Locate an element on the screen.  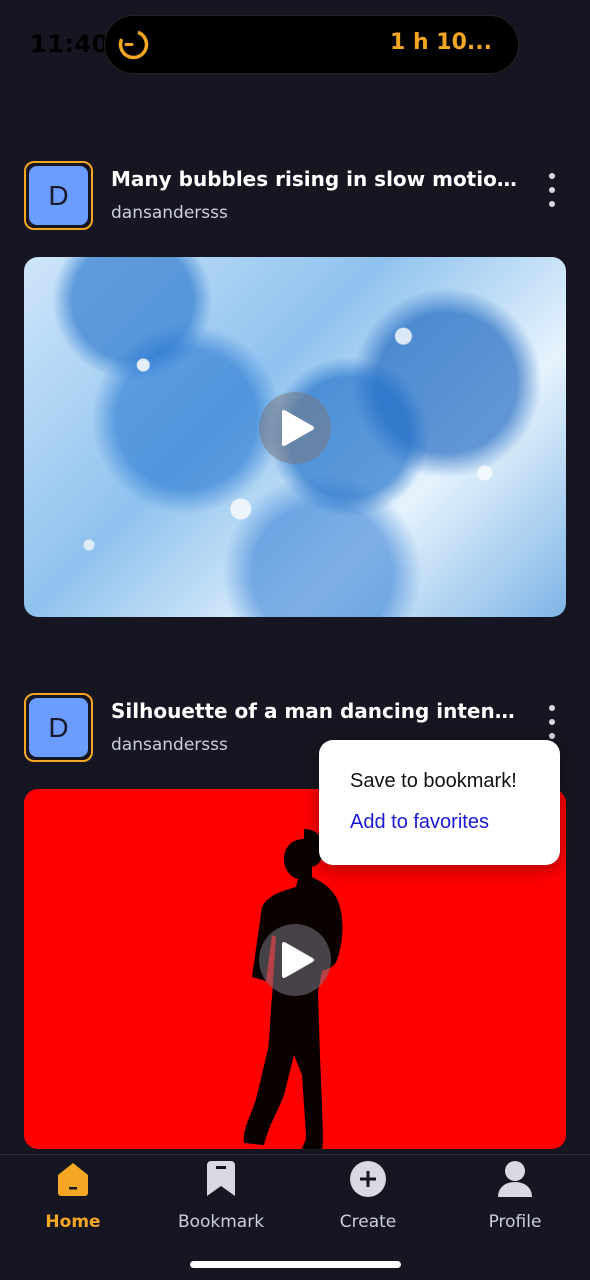
nav-label: Create is located at coordinates (368, 1222).